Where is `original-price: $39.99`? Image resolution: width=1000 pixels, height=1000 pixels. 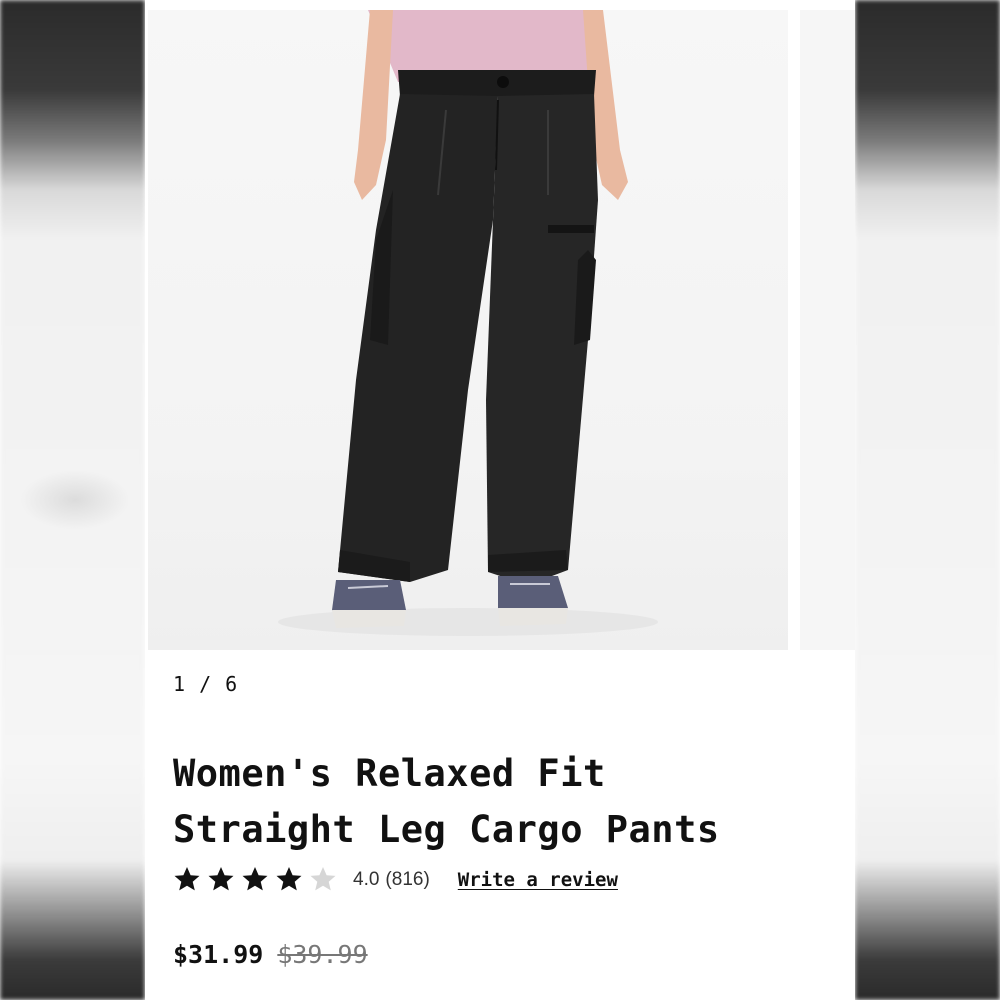 original-price: $39.99 is located at coordinates (322, 954).